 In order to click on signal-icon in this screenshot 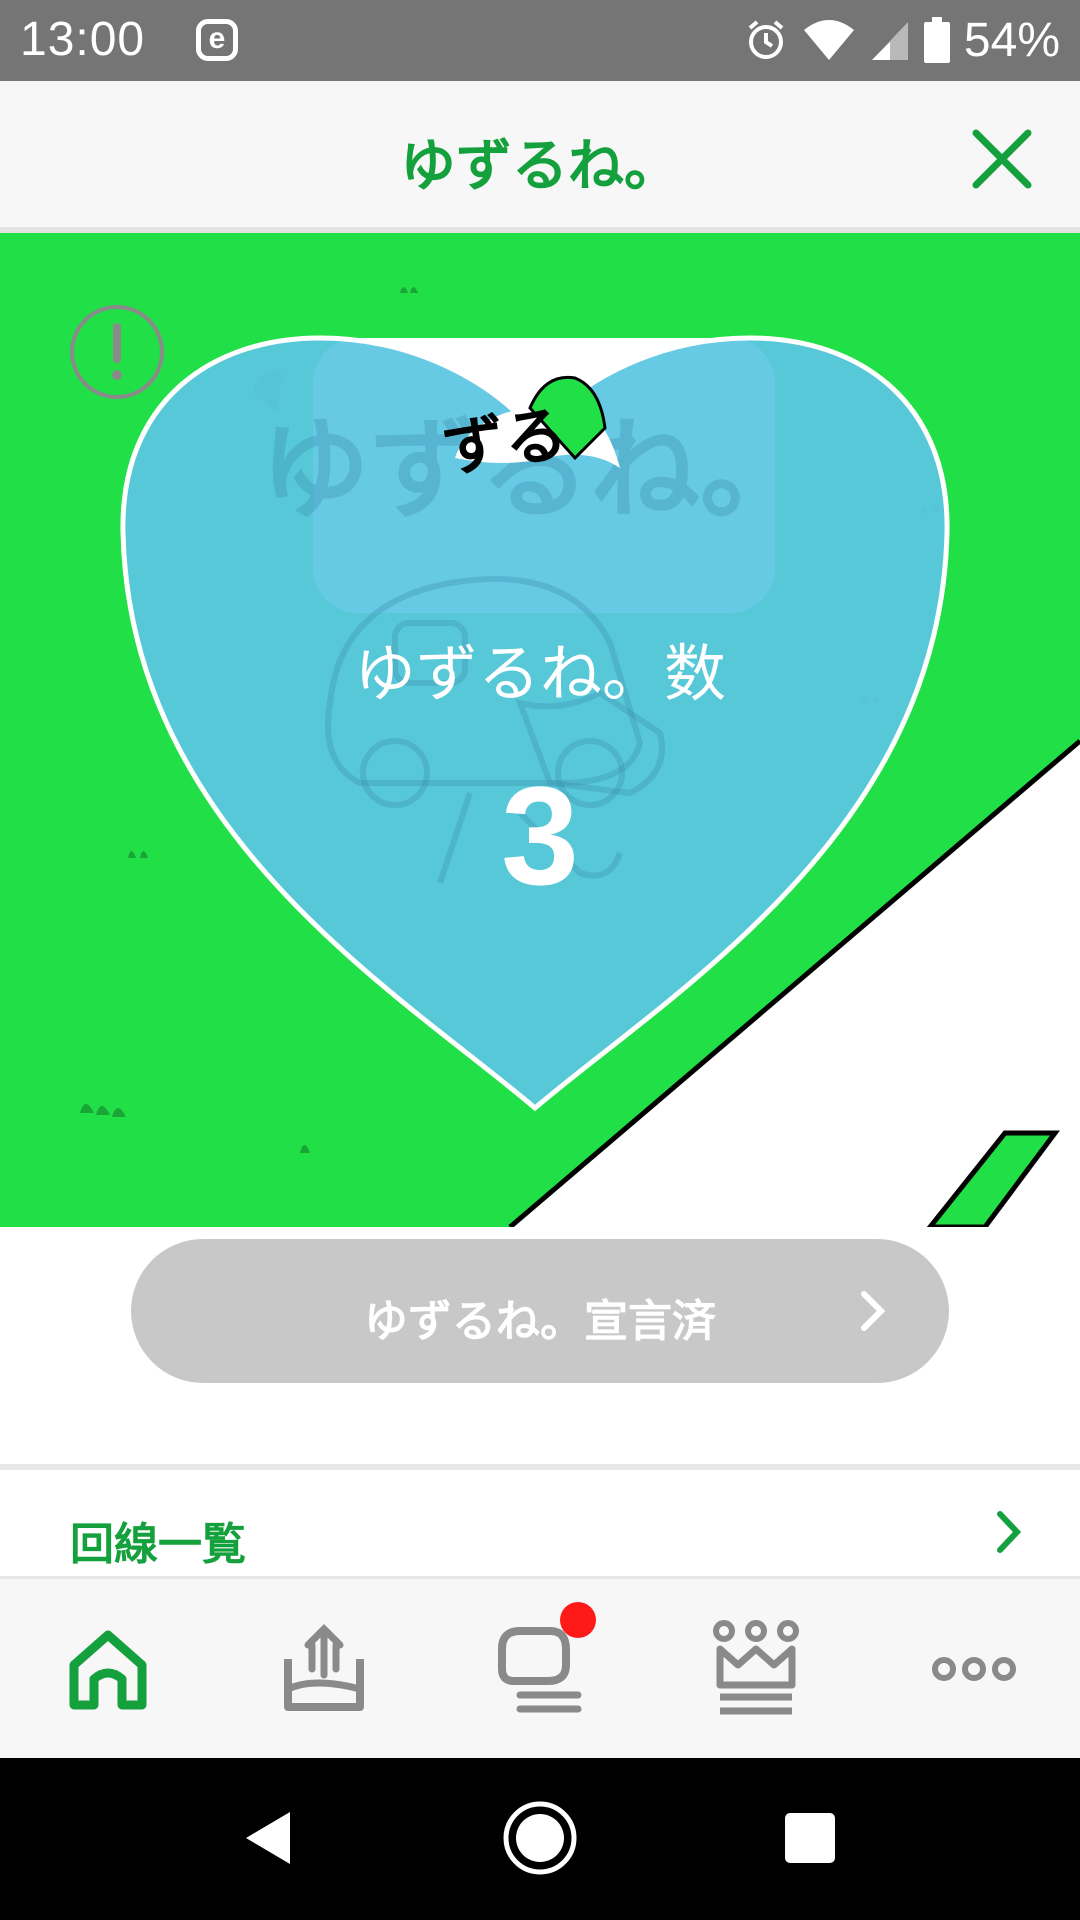, I will do `click(889, 41)`.